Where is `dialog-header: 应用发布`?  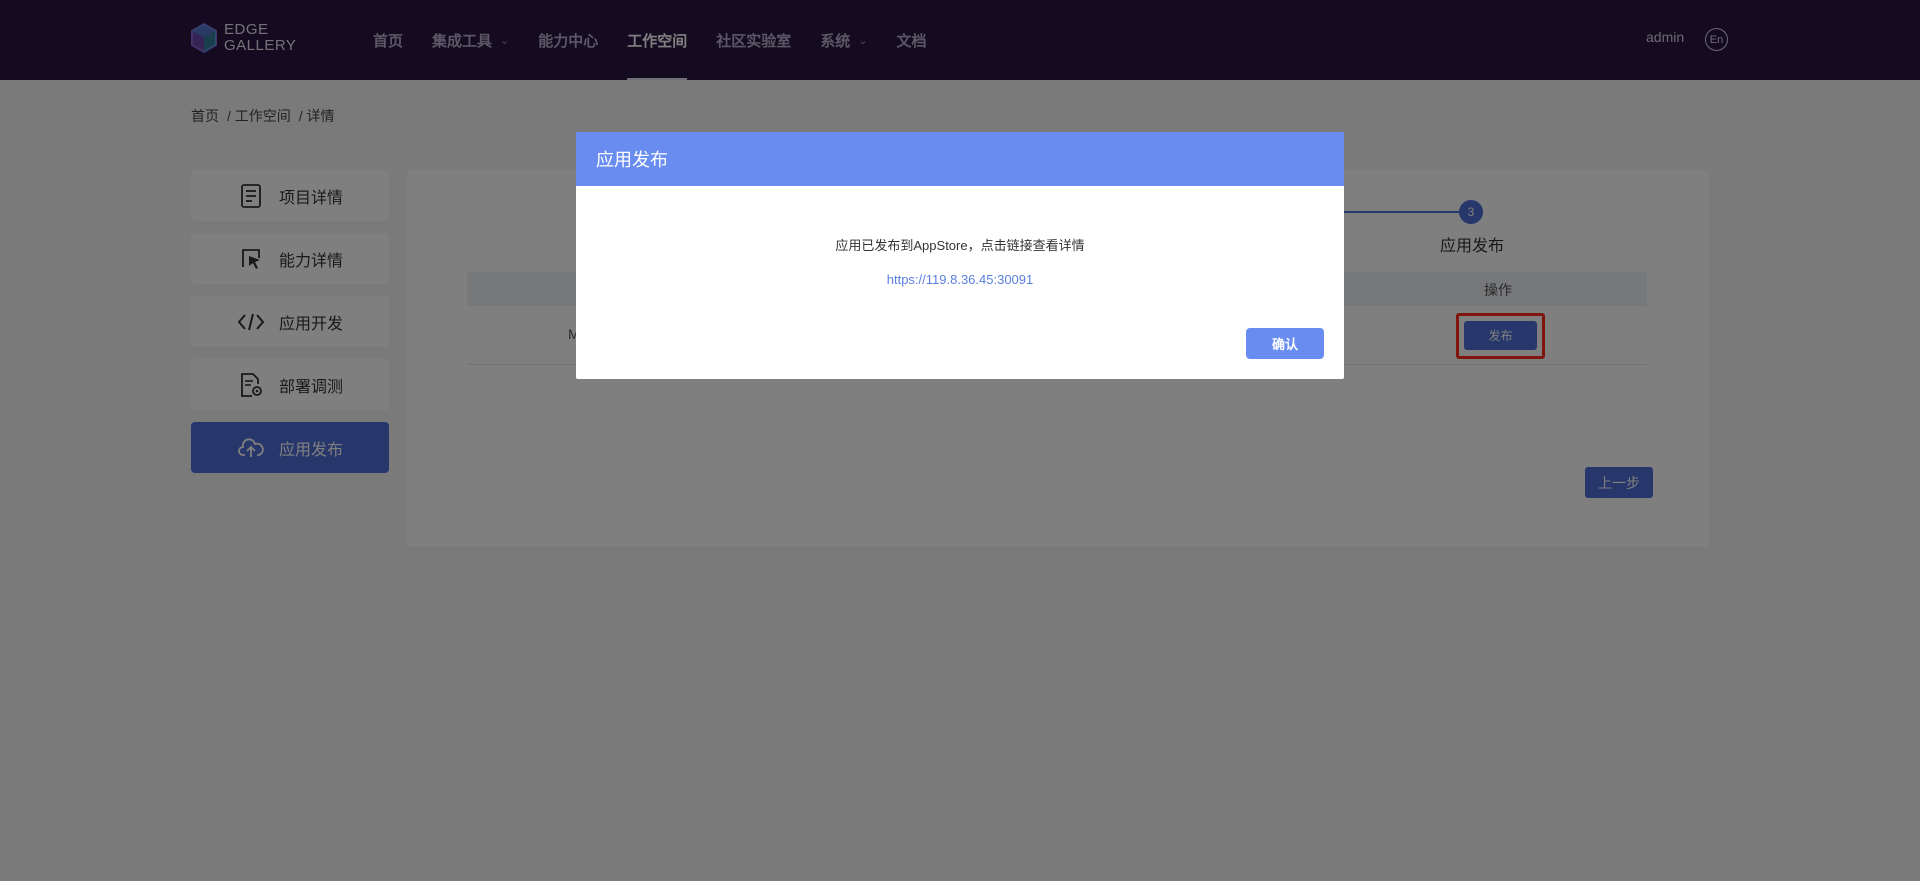
dialog-header: 应用发布 is located at coordinates (960, 159).